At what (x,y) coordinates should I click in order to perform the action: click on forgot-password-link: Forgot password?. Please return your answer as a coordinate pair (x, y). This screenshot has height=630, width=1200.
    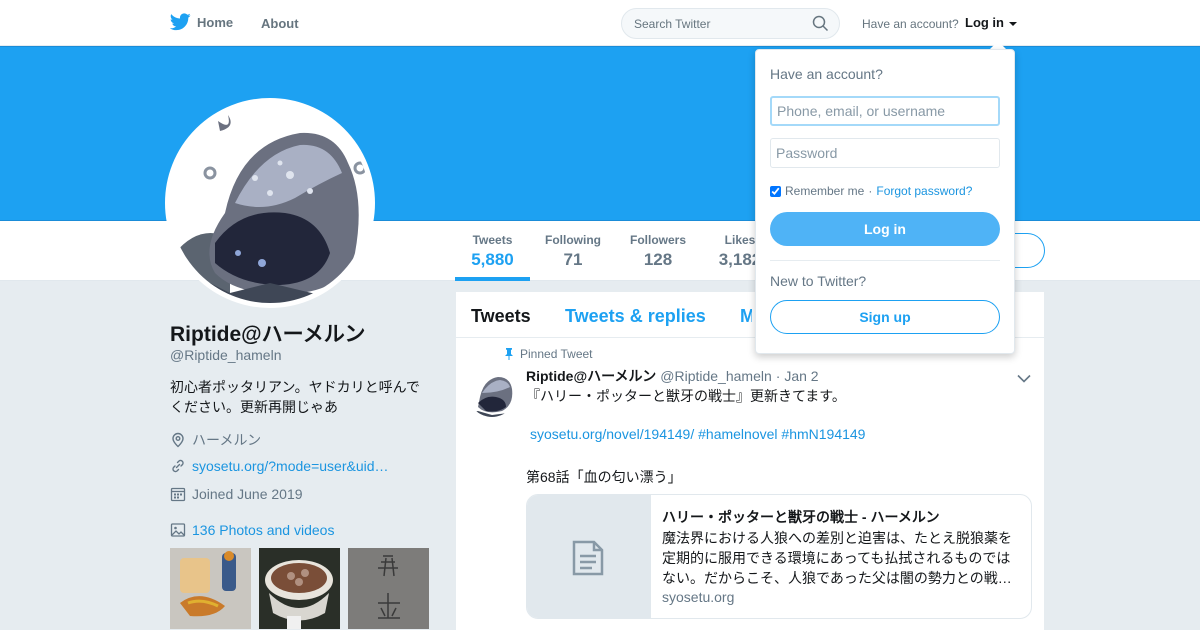
    Looking at the image, I should click on (924, 191).